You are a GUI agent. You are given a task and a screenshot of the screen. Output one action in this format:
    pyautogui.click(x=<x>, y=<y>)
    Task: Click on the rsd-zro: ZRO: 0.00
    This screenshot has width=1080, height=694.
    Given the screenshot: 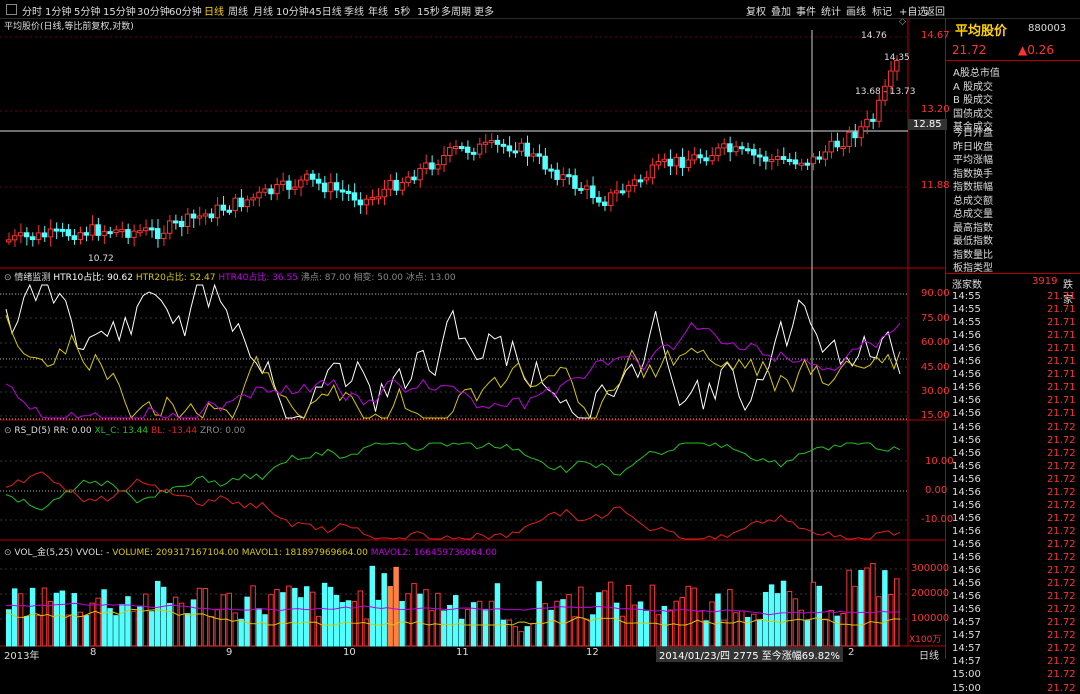 What is the action you would take?
    pyautogui.click(x=222, y=431)
    